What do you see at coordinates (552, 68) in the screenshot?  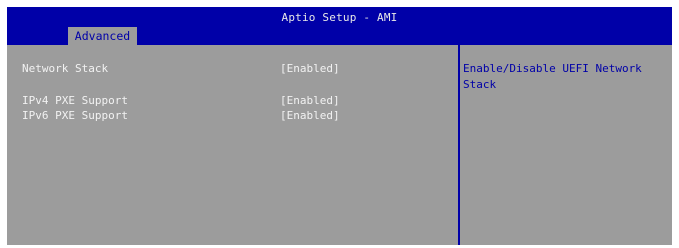 I see `help-text-line: Enable/Disable UEFI Network` at bounding box center [552, 68].